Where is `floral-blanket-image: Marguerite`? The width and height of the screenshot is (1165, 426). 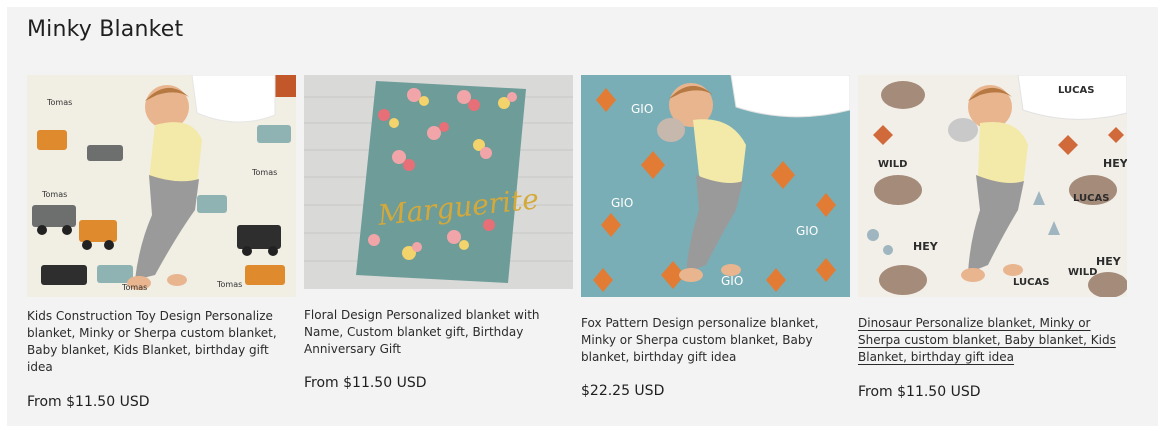 floral-blanket-image: Marguerite is located at coordinates (438, 182).